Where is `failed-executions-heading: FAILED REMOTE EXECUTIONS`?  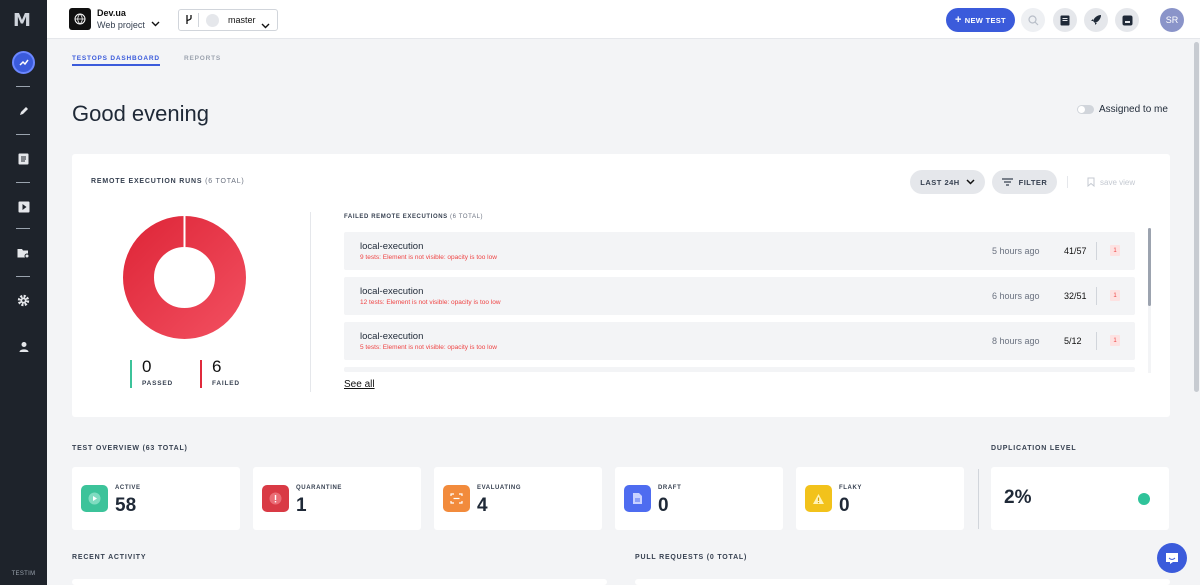 failed-executions-heading: FAILED REMOTE EXECUTIONS is located at coordinates (396, 217).